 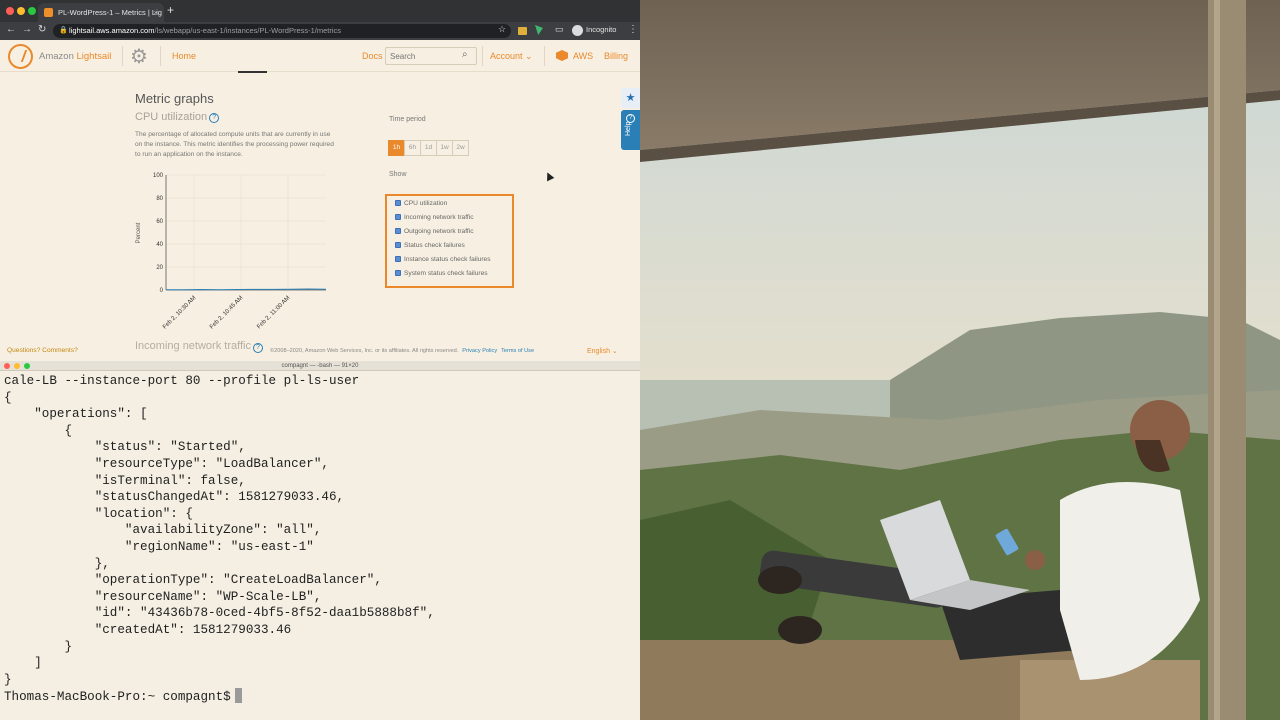 I want to click on cpu-title-text: CPU utilization, so click(x=171, y=117).